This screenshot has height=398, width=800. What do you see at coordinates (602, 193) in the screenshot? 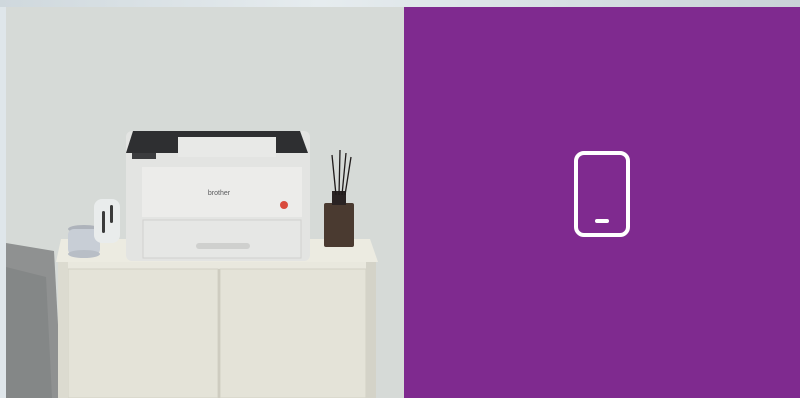
I see `smartphone-icon` at bounding box center [602, 193].